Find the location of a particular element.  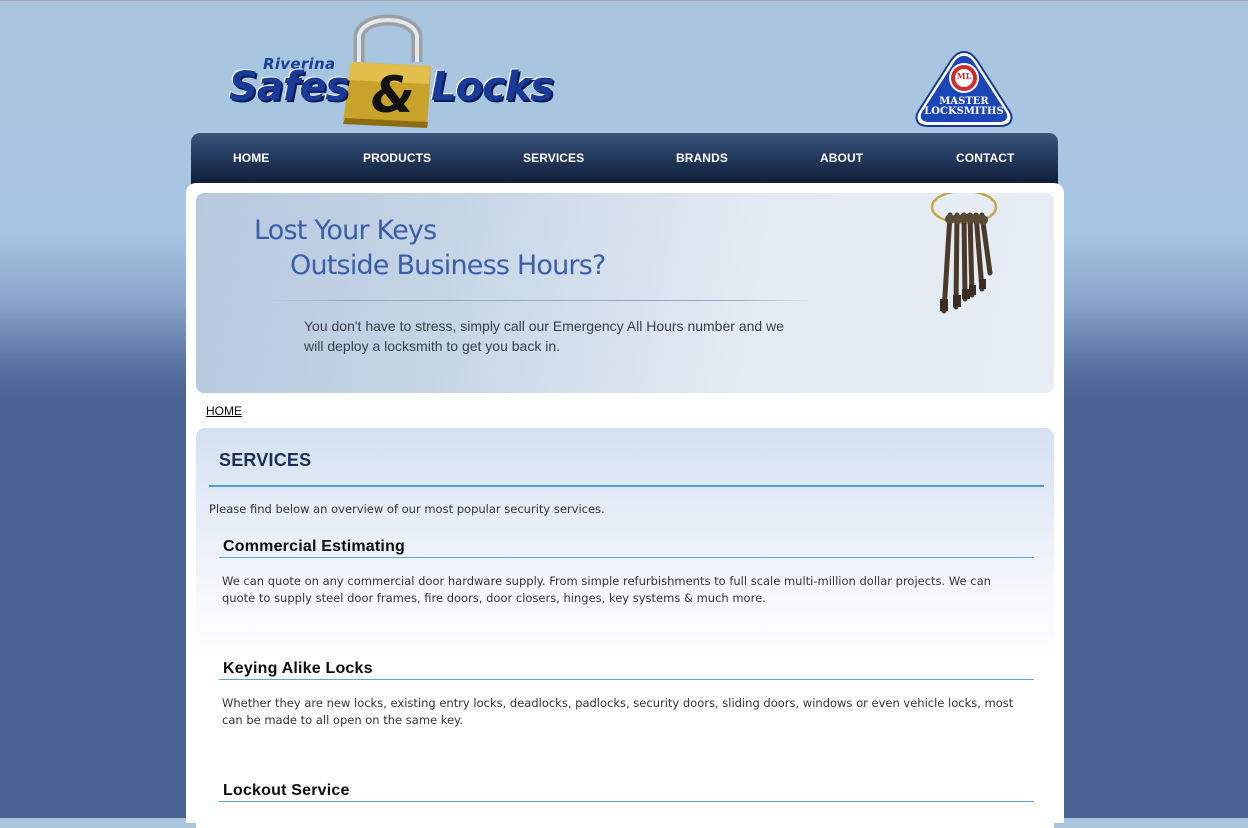

logo-safes: Safes is located at coordinates (289, 87).